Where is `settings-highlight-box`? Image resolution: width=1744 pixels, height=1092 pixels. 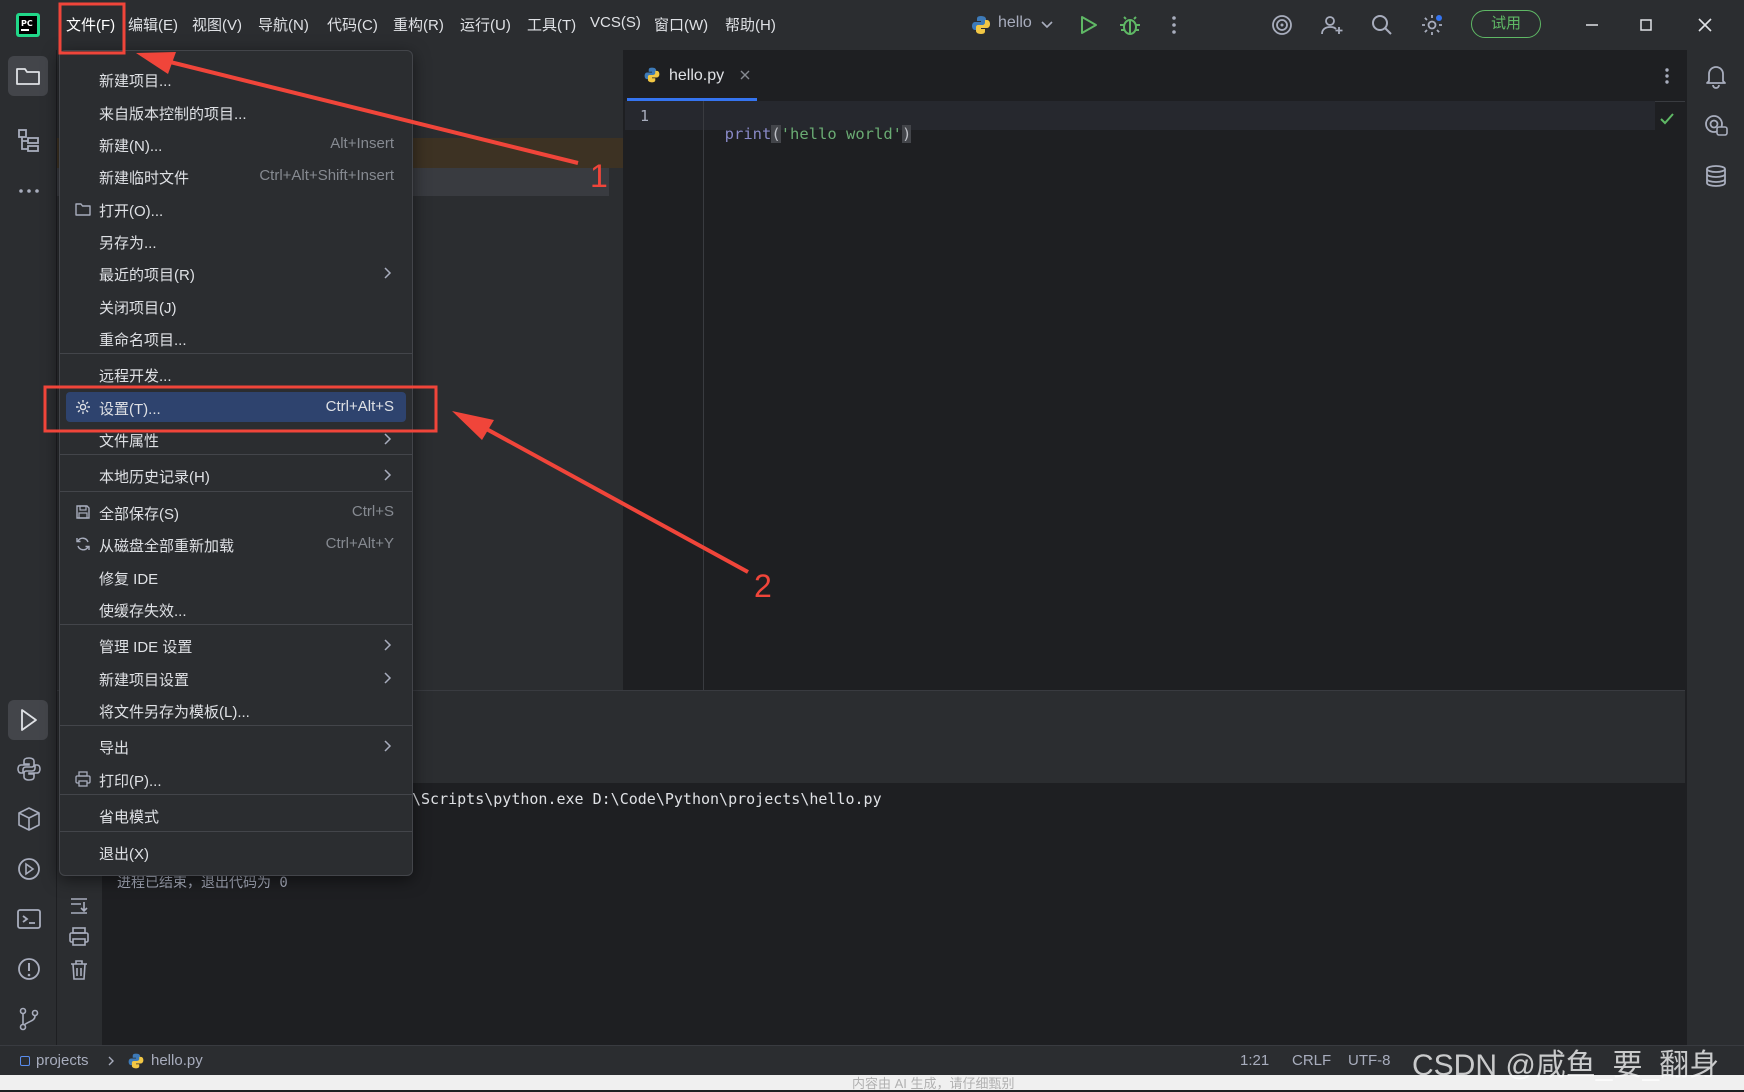
settings-highlight-box is located at coordinates (240, 409).